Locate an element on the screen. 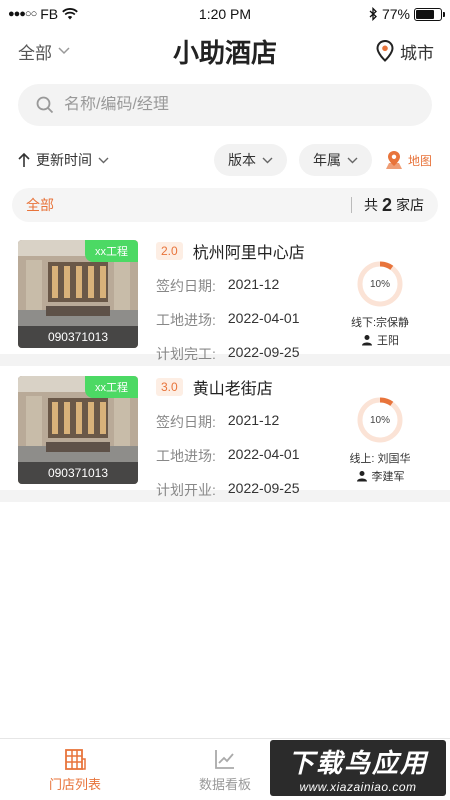 Image resolution: width=450 pixels, height=800 pixels. summary-bar: 全部 共 2 家店 is located at coordinates (225, 205).